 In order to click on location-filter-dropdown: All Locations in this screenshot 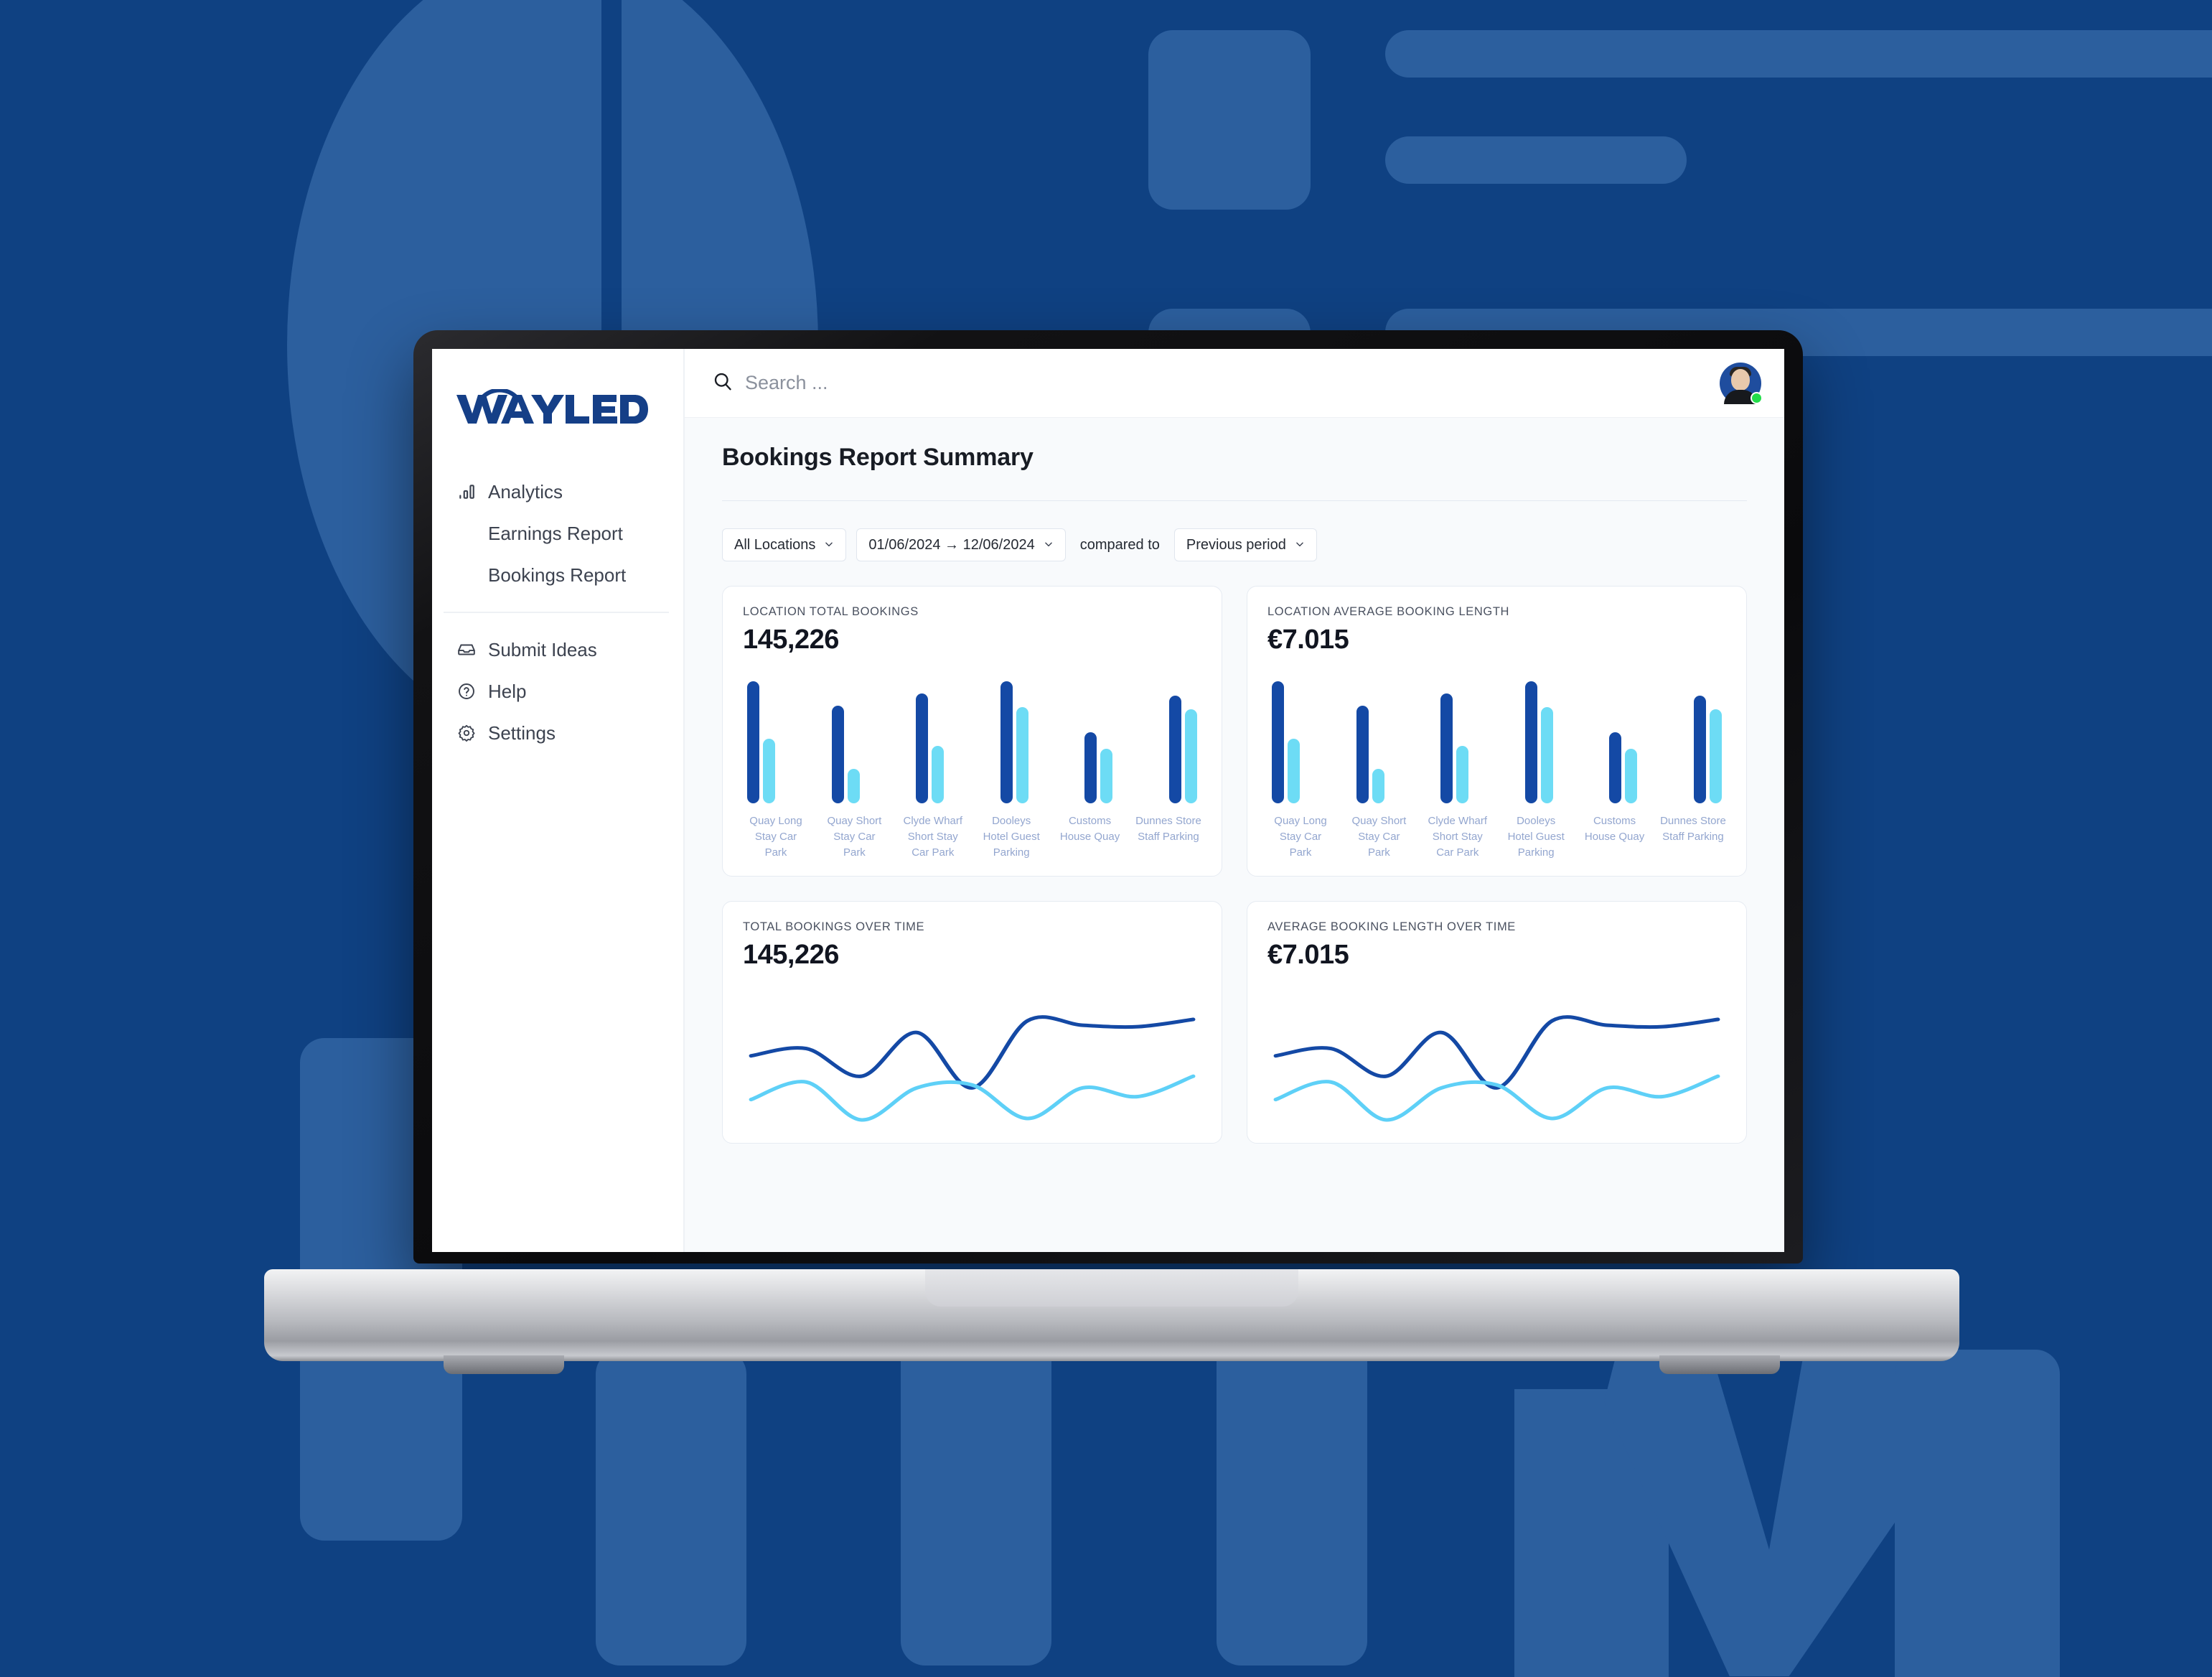, I will do `click(784, 544)`.